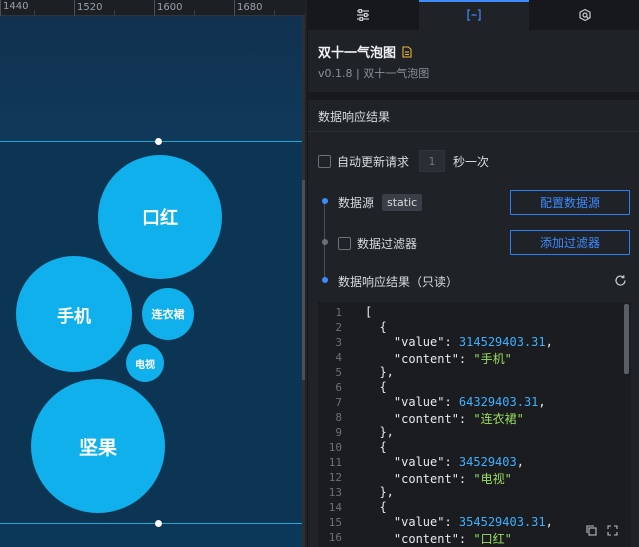 The width and height of the screenshot is (639, 547). Describe the element at coordinates (160, 217) in the screenshot. I see `bubble-lipstick: 口红` at that location.